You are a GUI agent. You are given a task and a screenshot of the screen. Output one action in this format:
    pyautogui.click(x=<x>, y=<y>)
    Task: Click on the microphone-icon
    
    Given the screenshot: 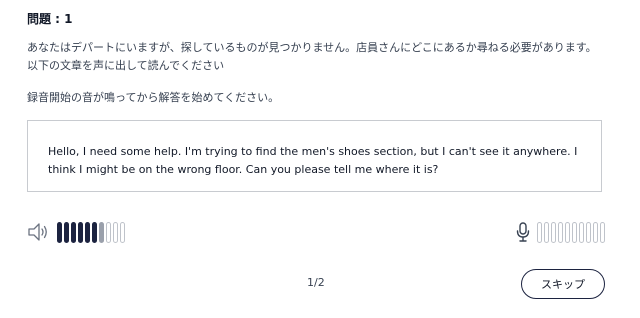 What is the action you would take?
    pyautogui.click(x=523, y=232)
    